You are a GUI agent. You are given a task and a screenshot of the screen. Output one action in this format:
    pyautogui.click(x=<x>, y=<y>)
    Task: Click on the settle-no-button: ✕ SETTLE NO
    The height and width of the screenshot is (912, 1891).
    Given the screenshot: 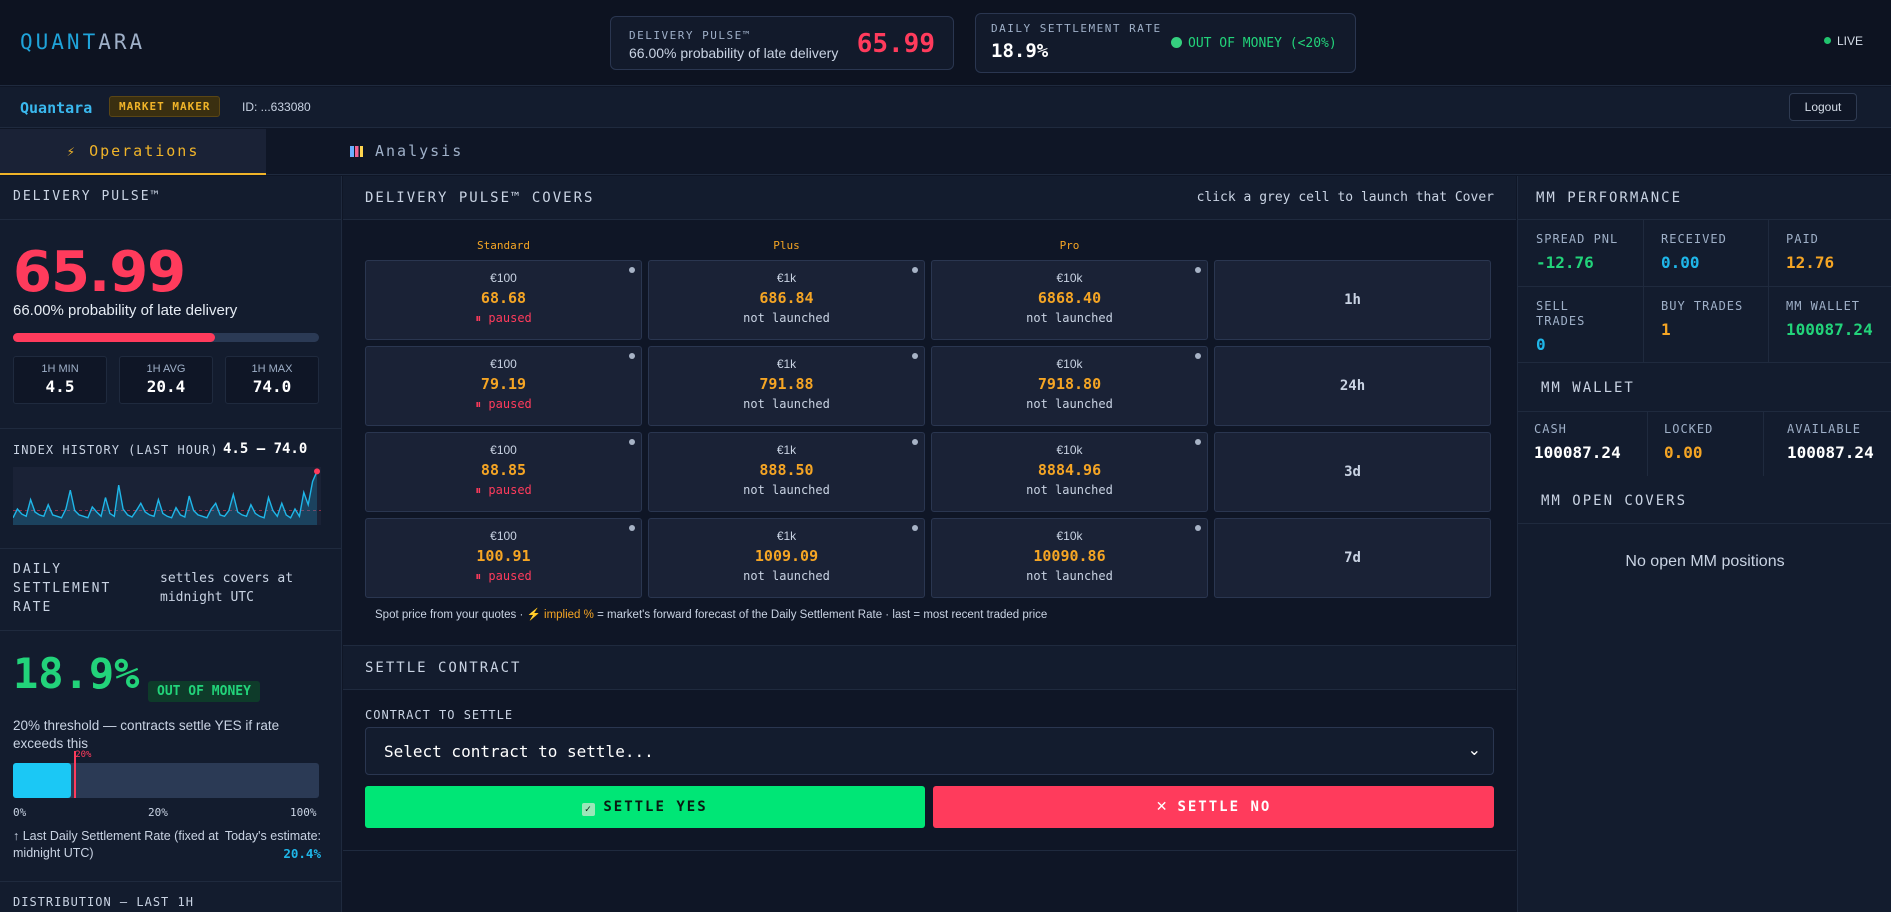 What is the action you would take?
    pyautogui.click(x=1213, y=807)
    